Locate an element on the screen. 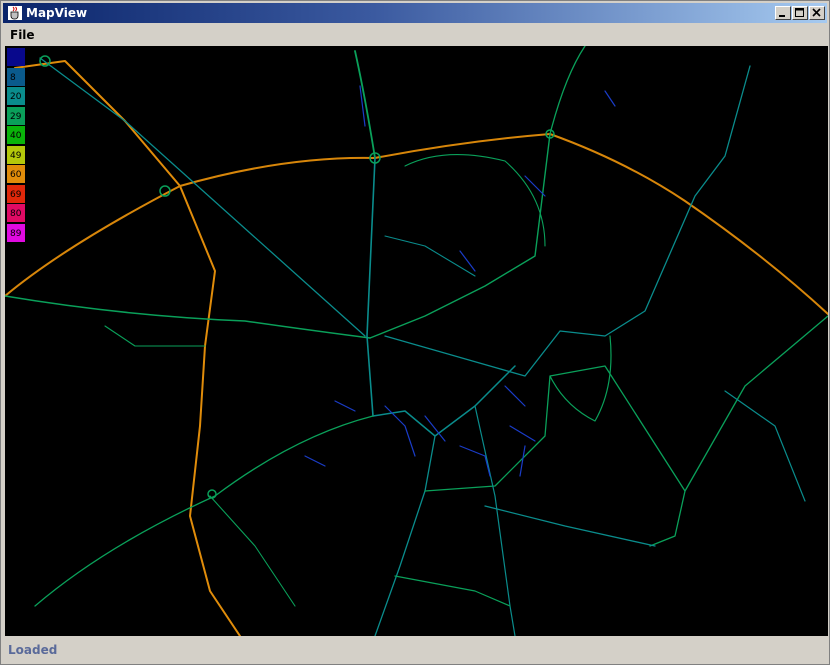 Image resolution: width=830 pixels, height=665 pixels. minimize-icon is located at coordinates (782, 16).